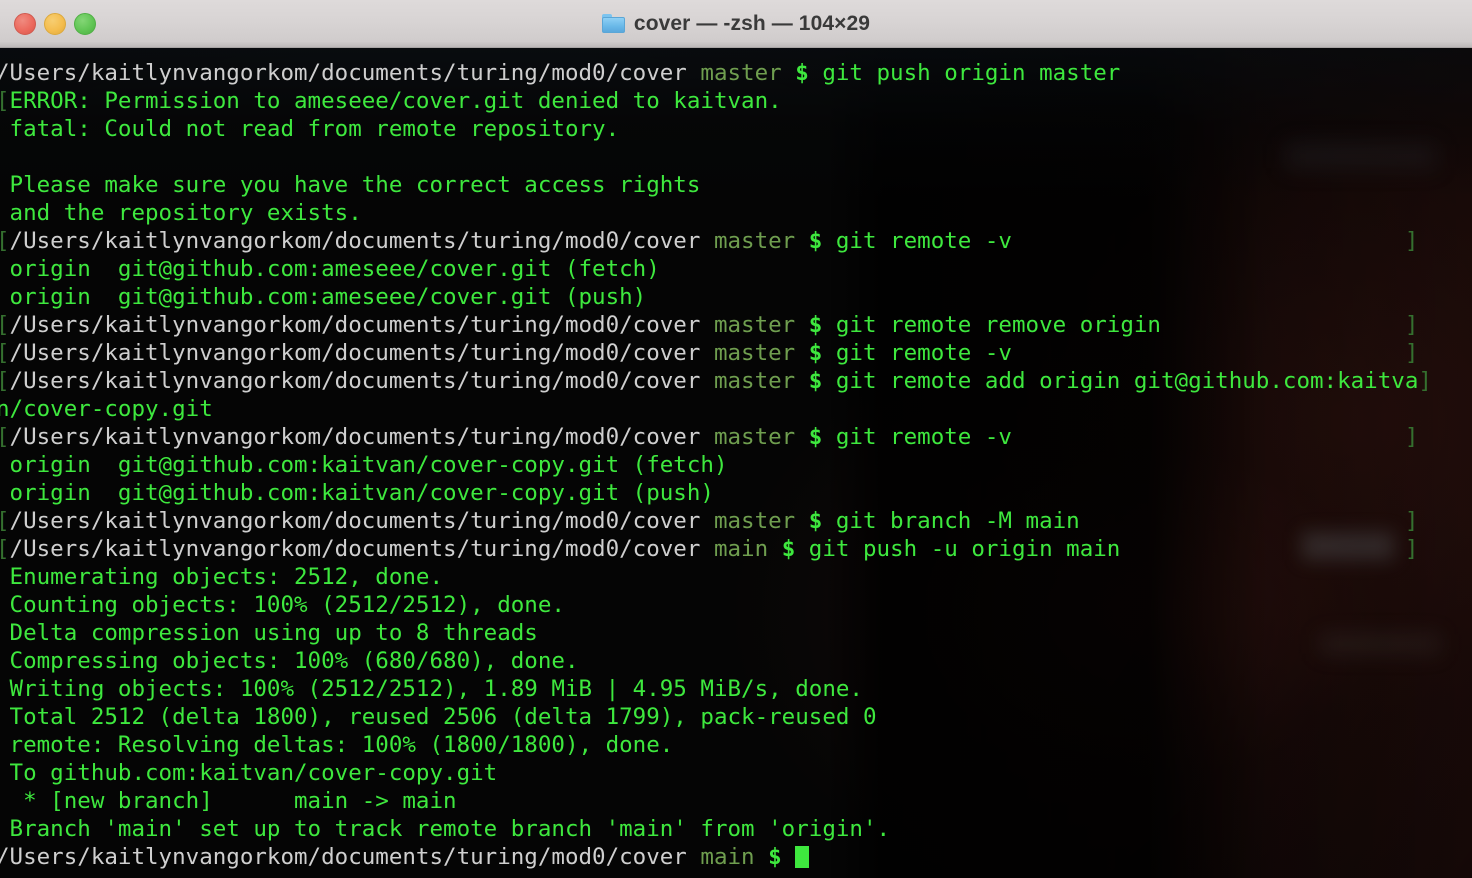 This screenshot has width=1472, height=878. Describe the element at coordinates (736, 801) in the screenshot. I see `terminal-output-line: * [new branch] main -> main` at that location.